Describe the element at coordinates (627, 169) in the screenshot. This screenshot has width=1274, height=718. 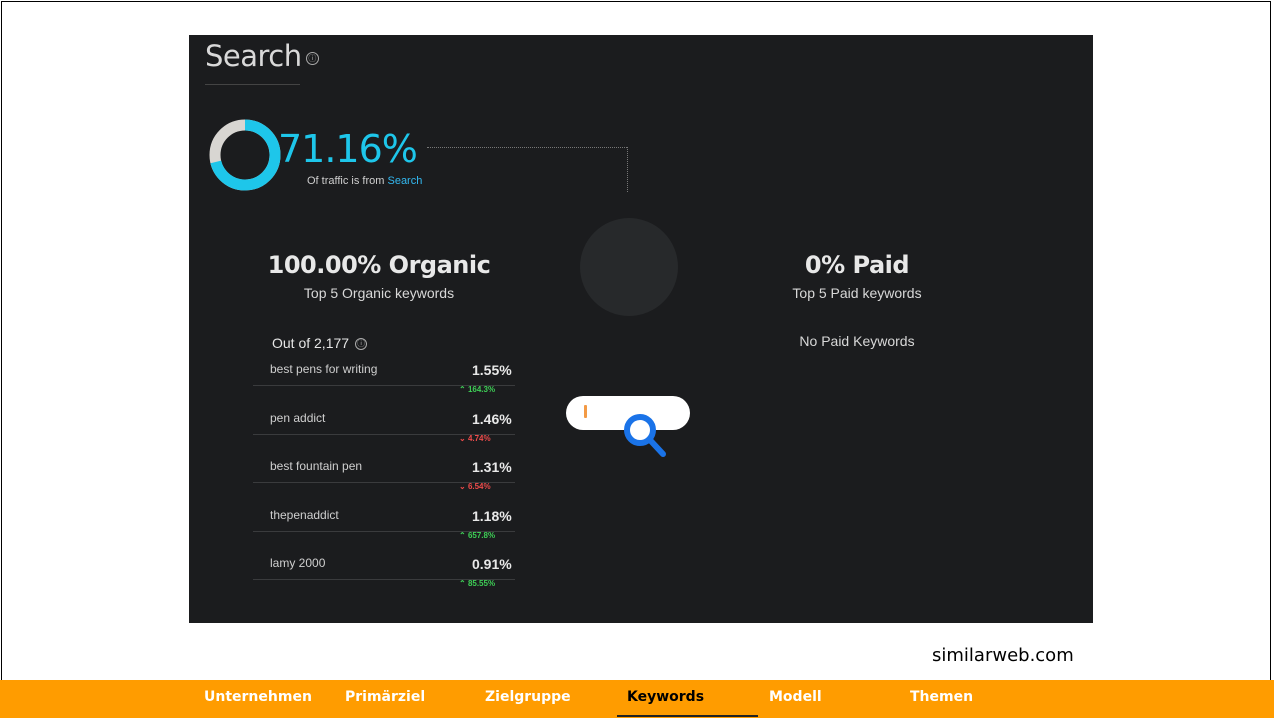
I see `connector-line-vertical` at that location.